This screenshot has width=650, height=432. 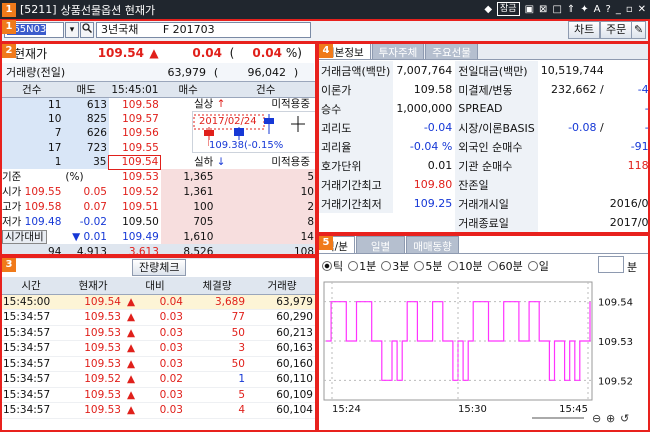 What do you see at coordinates (24, 237) in the screenshot?
I see `open-compare-button: 시가대비` at bounding box center [24, 237].